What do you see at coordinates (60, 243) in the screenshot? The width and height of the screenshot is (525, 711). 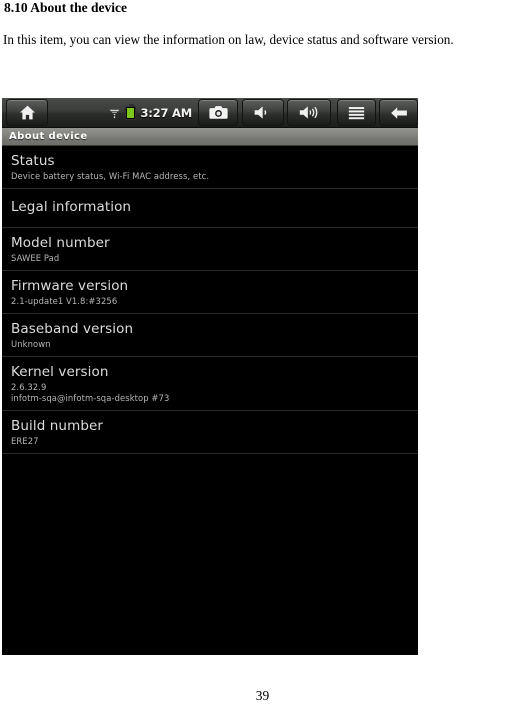 I see `list-item-title: Model number` at bounding box center [60, 243].